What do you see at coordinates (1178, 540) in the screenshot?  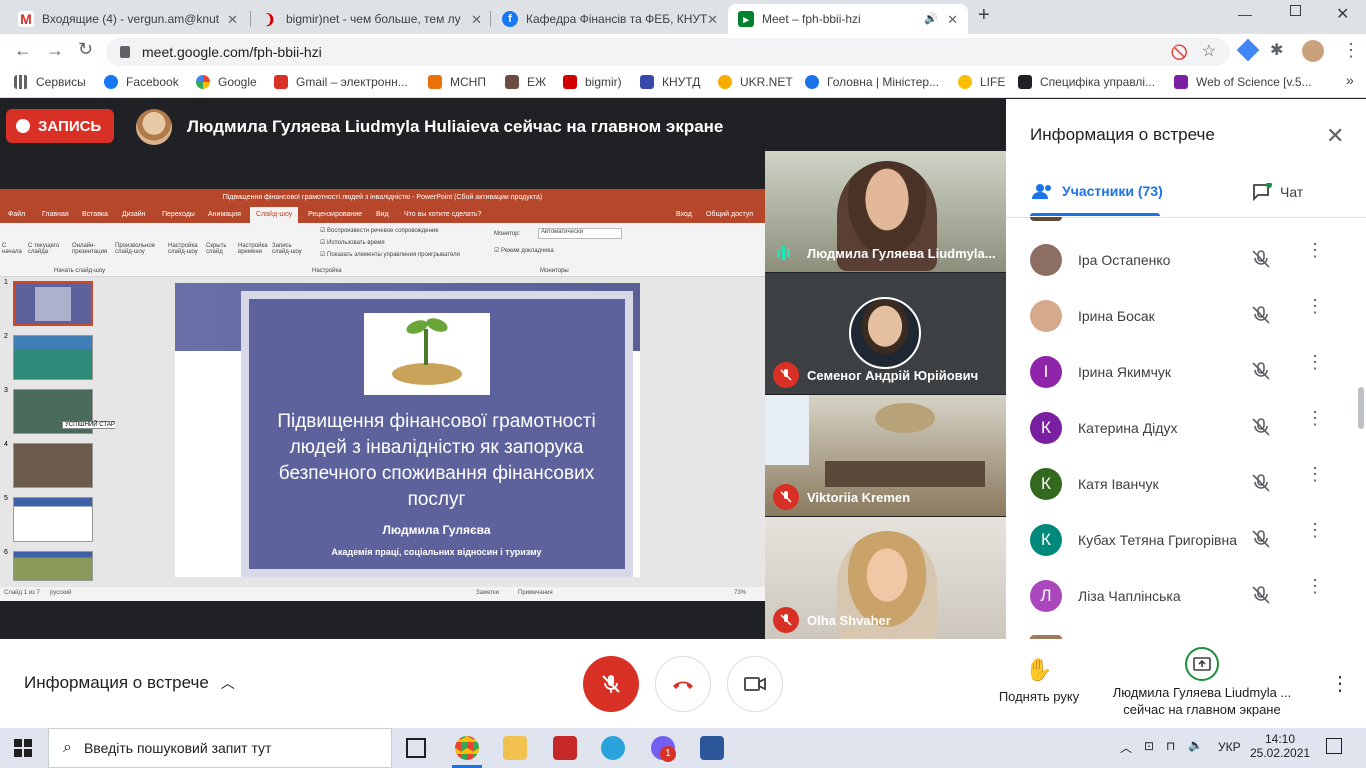 I see `participant-row: К Кубах Тетяна Григорівна ⋮` at bounding box center [1178, 540].